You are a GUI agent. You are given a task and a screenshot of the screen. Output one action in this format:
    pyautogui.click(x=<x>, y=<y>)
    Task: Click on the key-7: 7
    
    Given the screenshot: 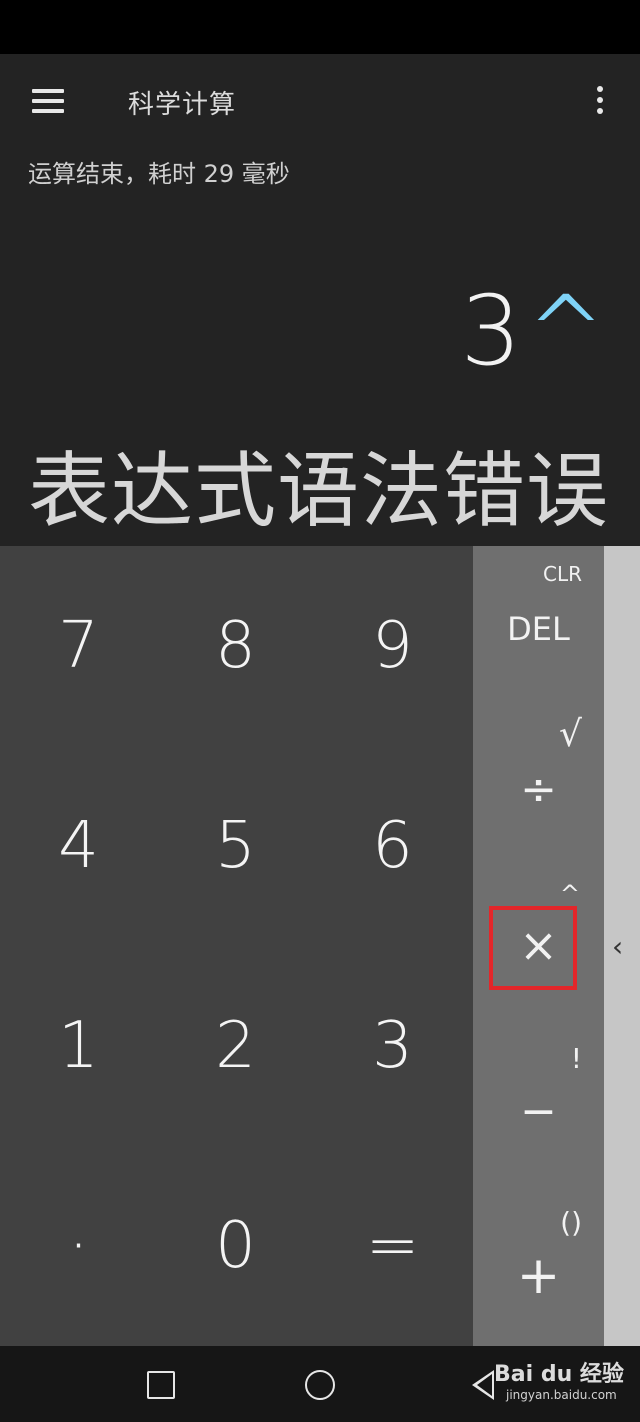 What is the action you would take?
    pyautogui.click(x=78, y=646)
    